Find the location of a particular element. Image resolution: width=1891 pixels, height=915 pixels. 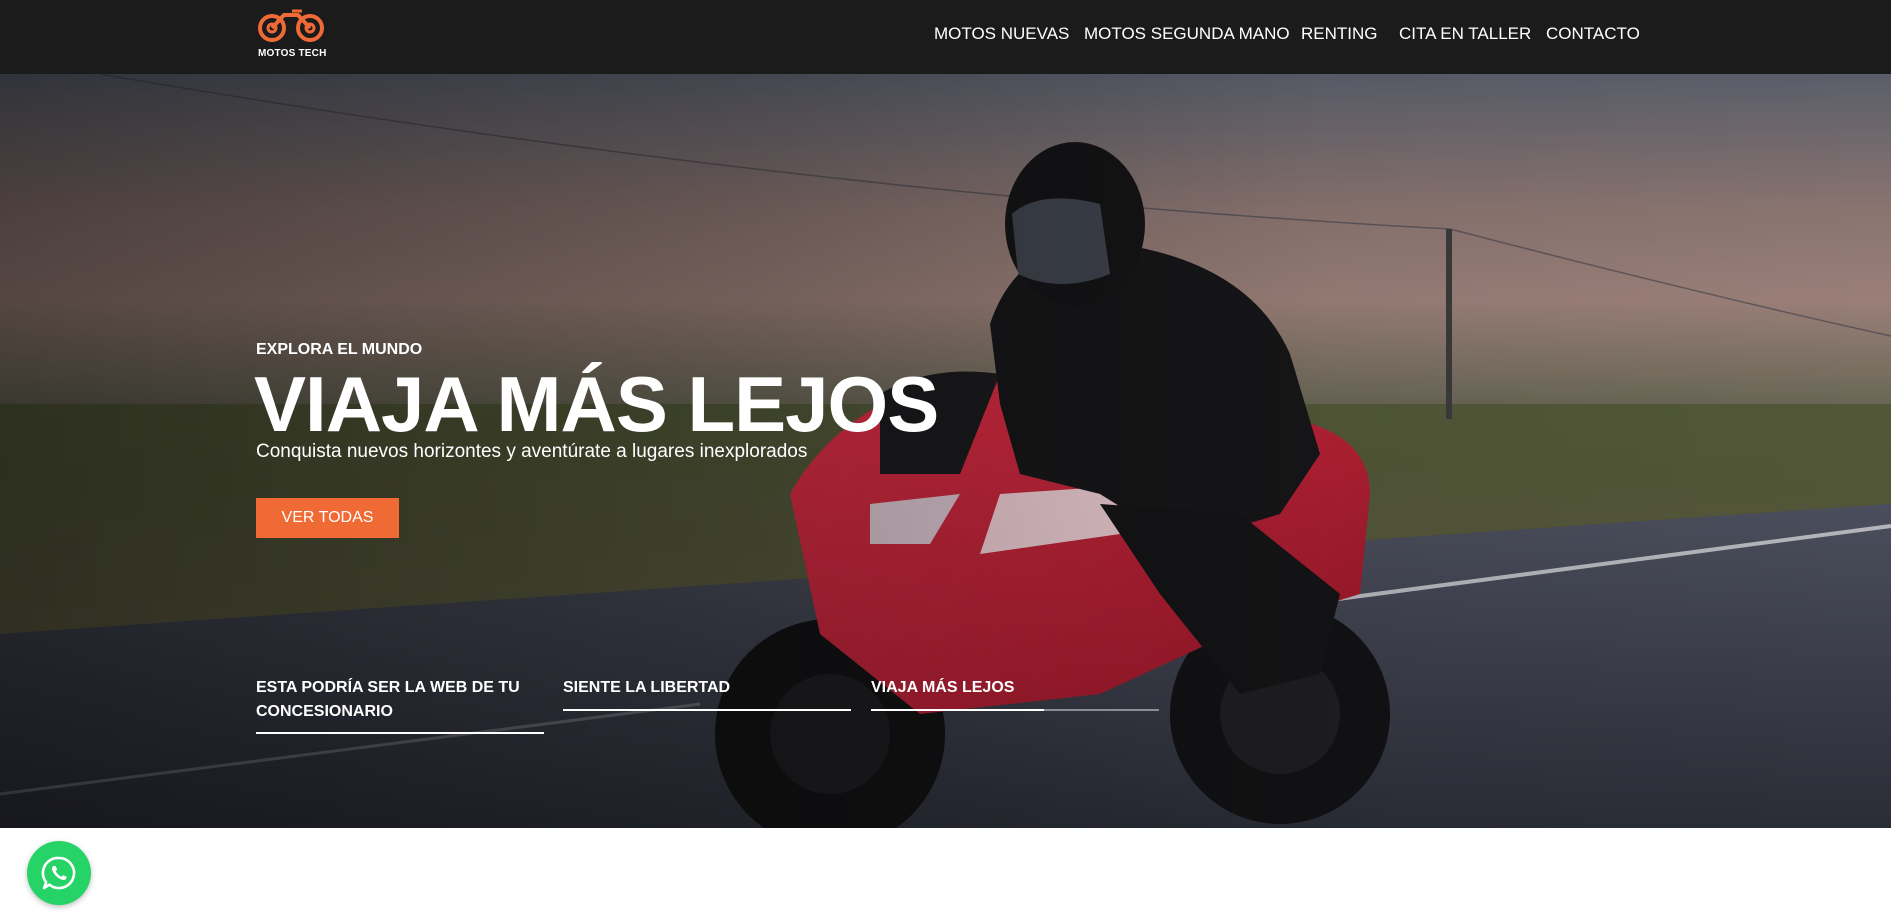

ver-todas-button: VER TODAS is located at coordinates (327, 518).